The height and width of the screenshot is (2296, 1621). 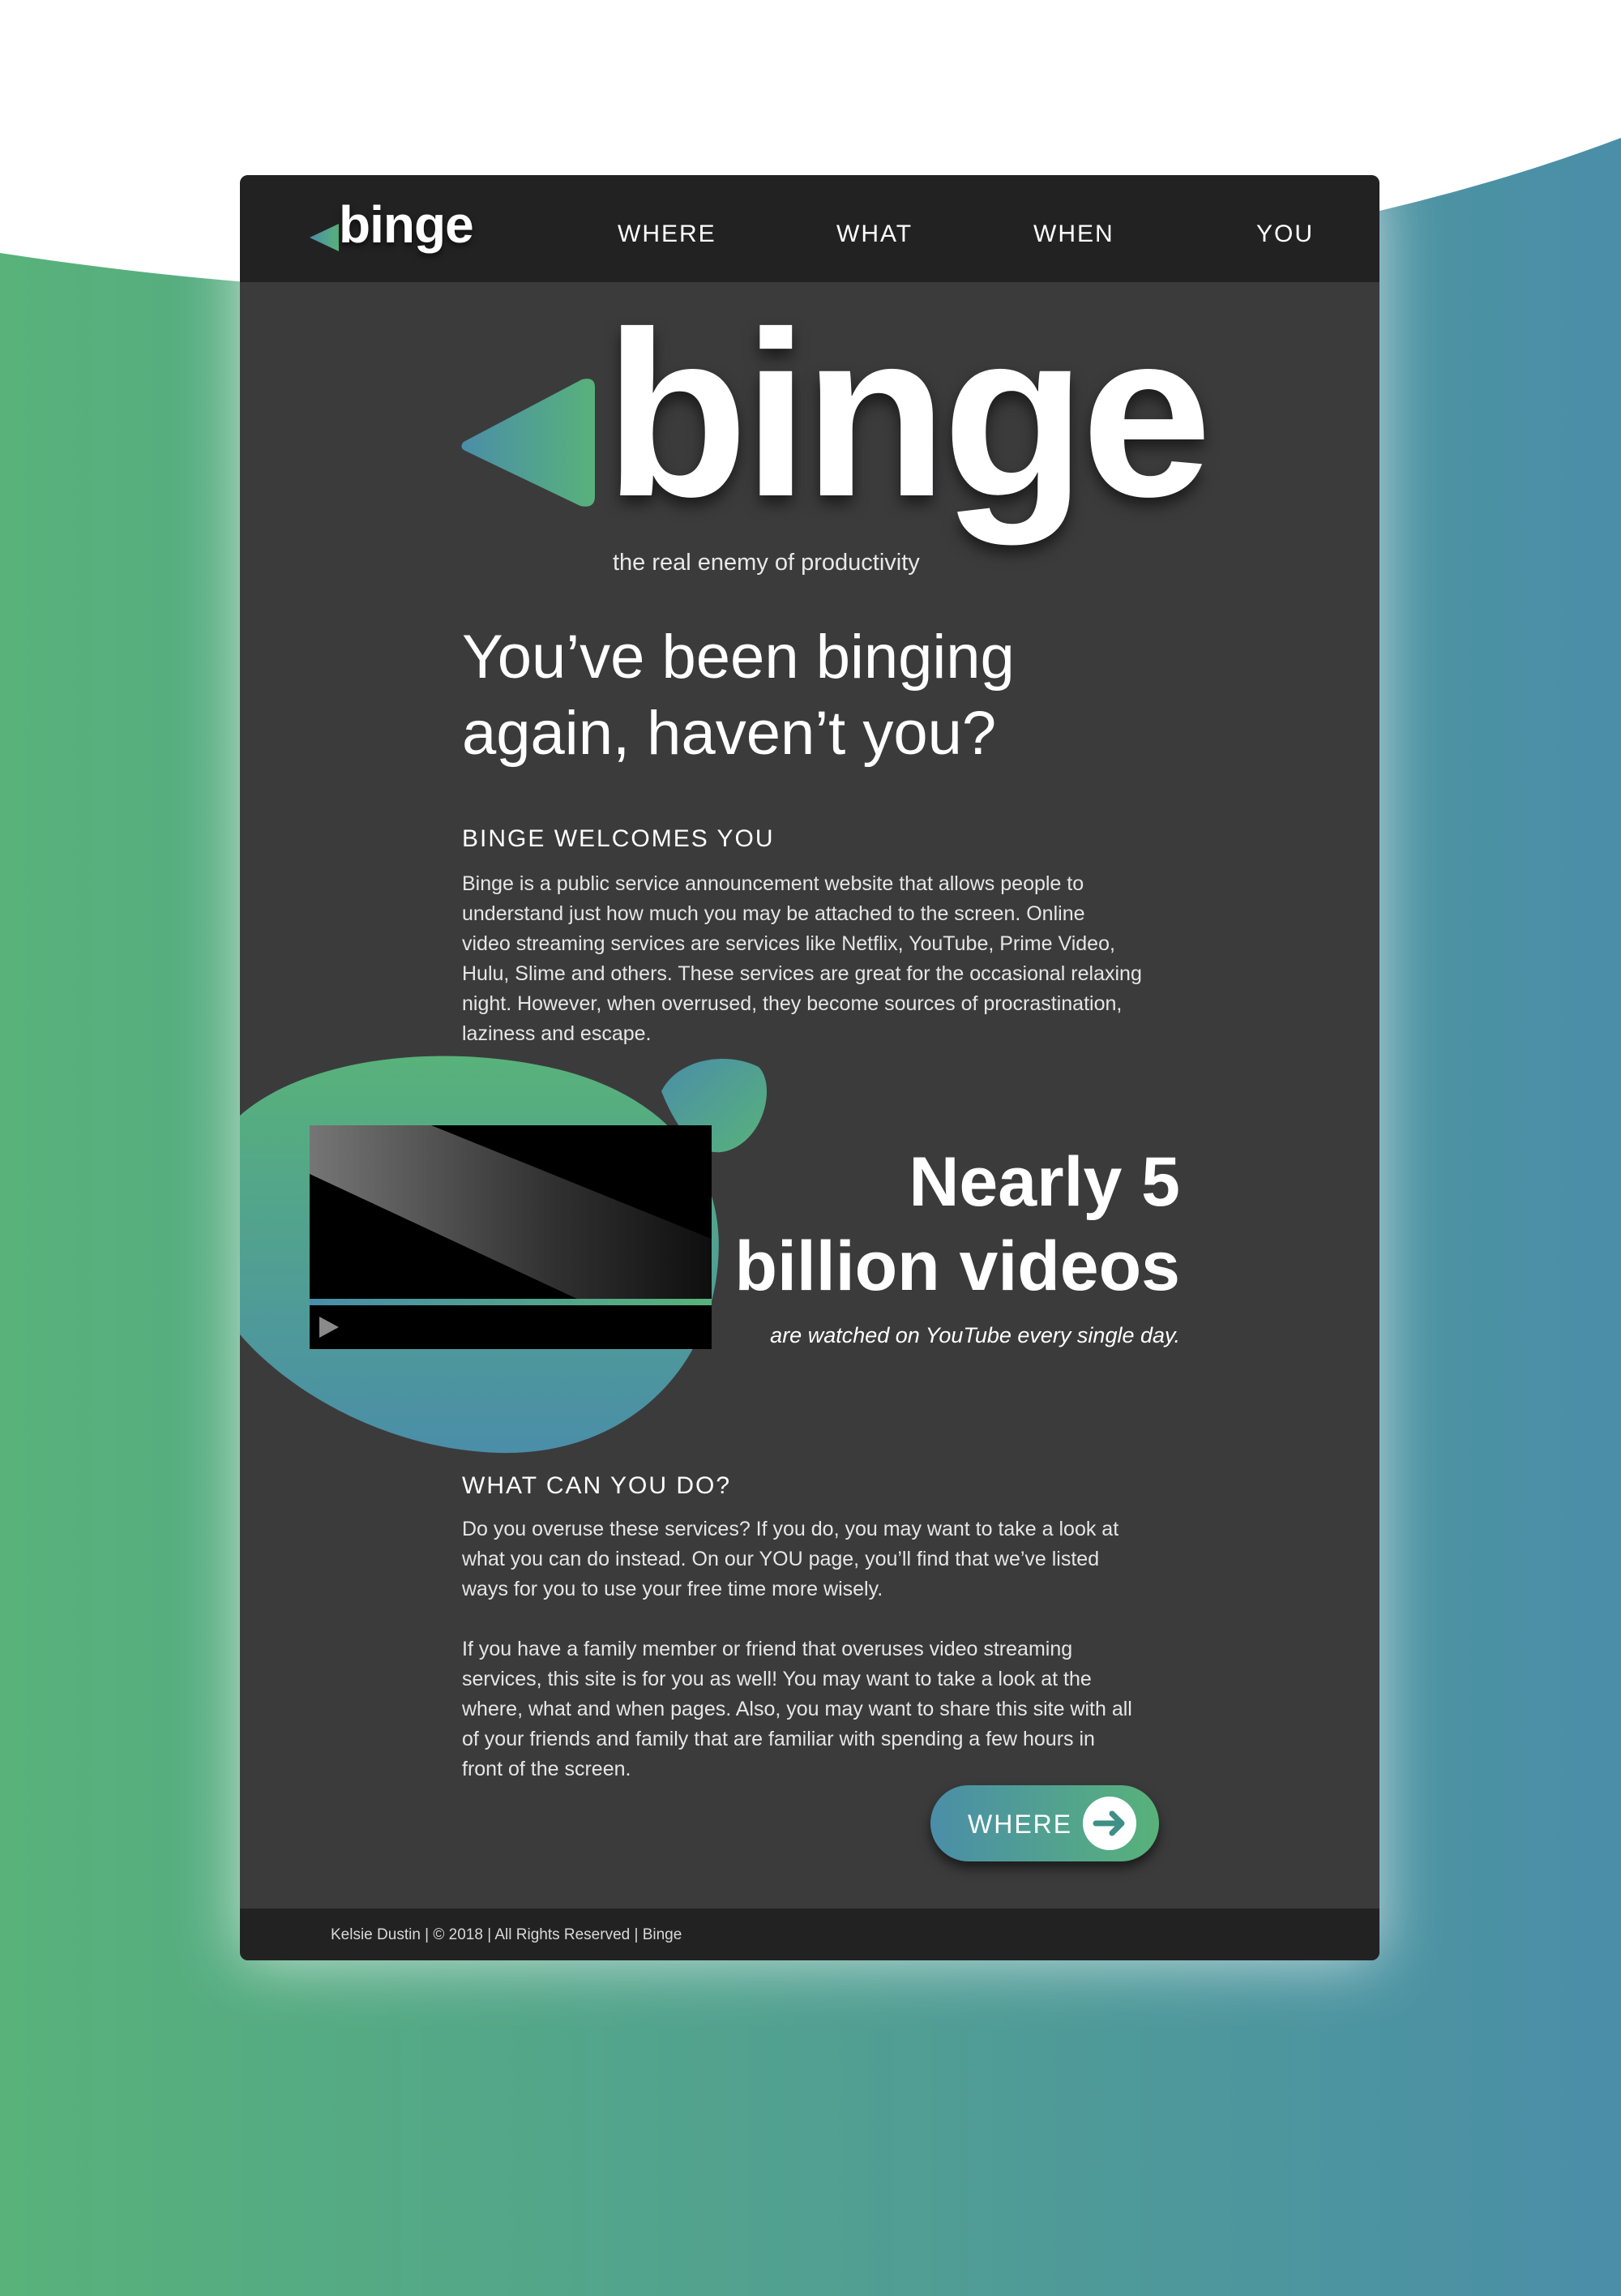 I want to click on hero-logo: binge the real enemy of productivity, so click(x=835, y=447).